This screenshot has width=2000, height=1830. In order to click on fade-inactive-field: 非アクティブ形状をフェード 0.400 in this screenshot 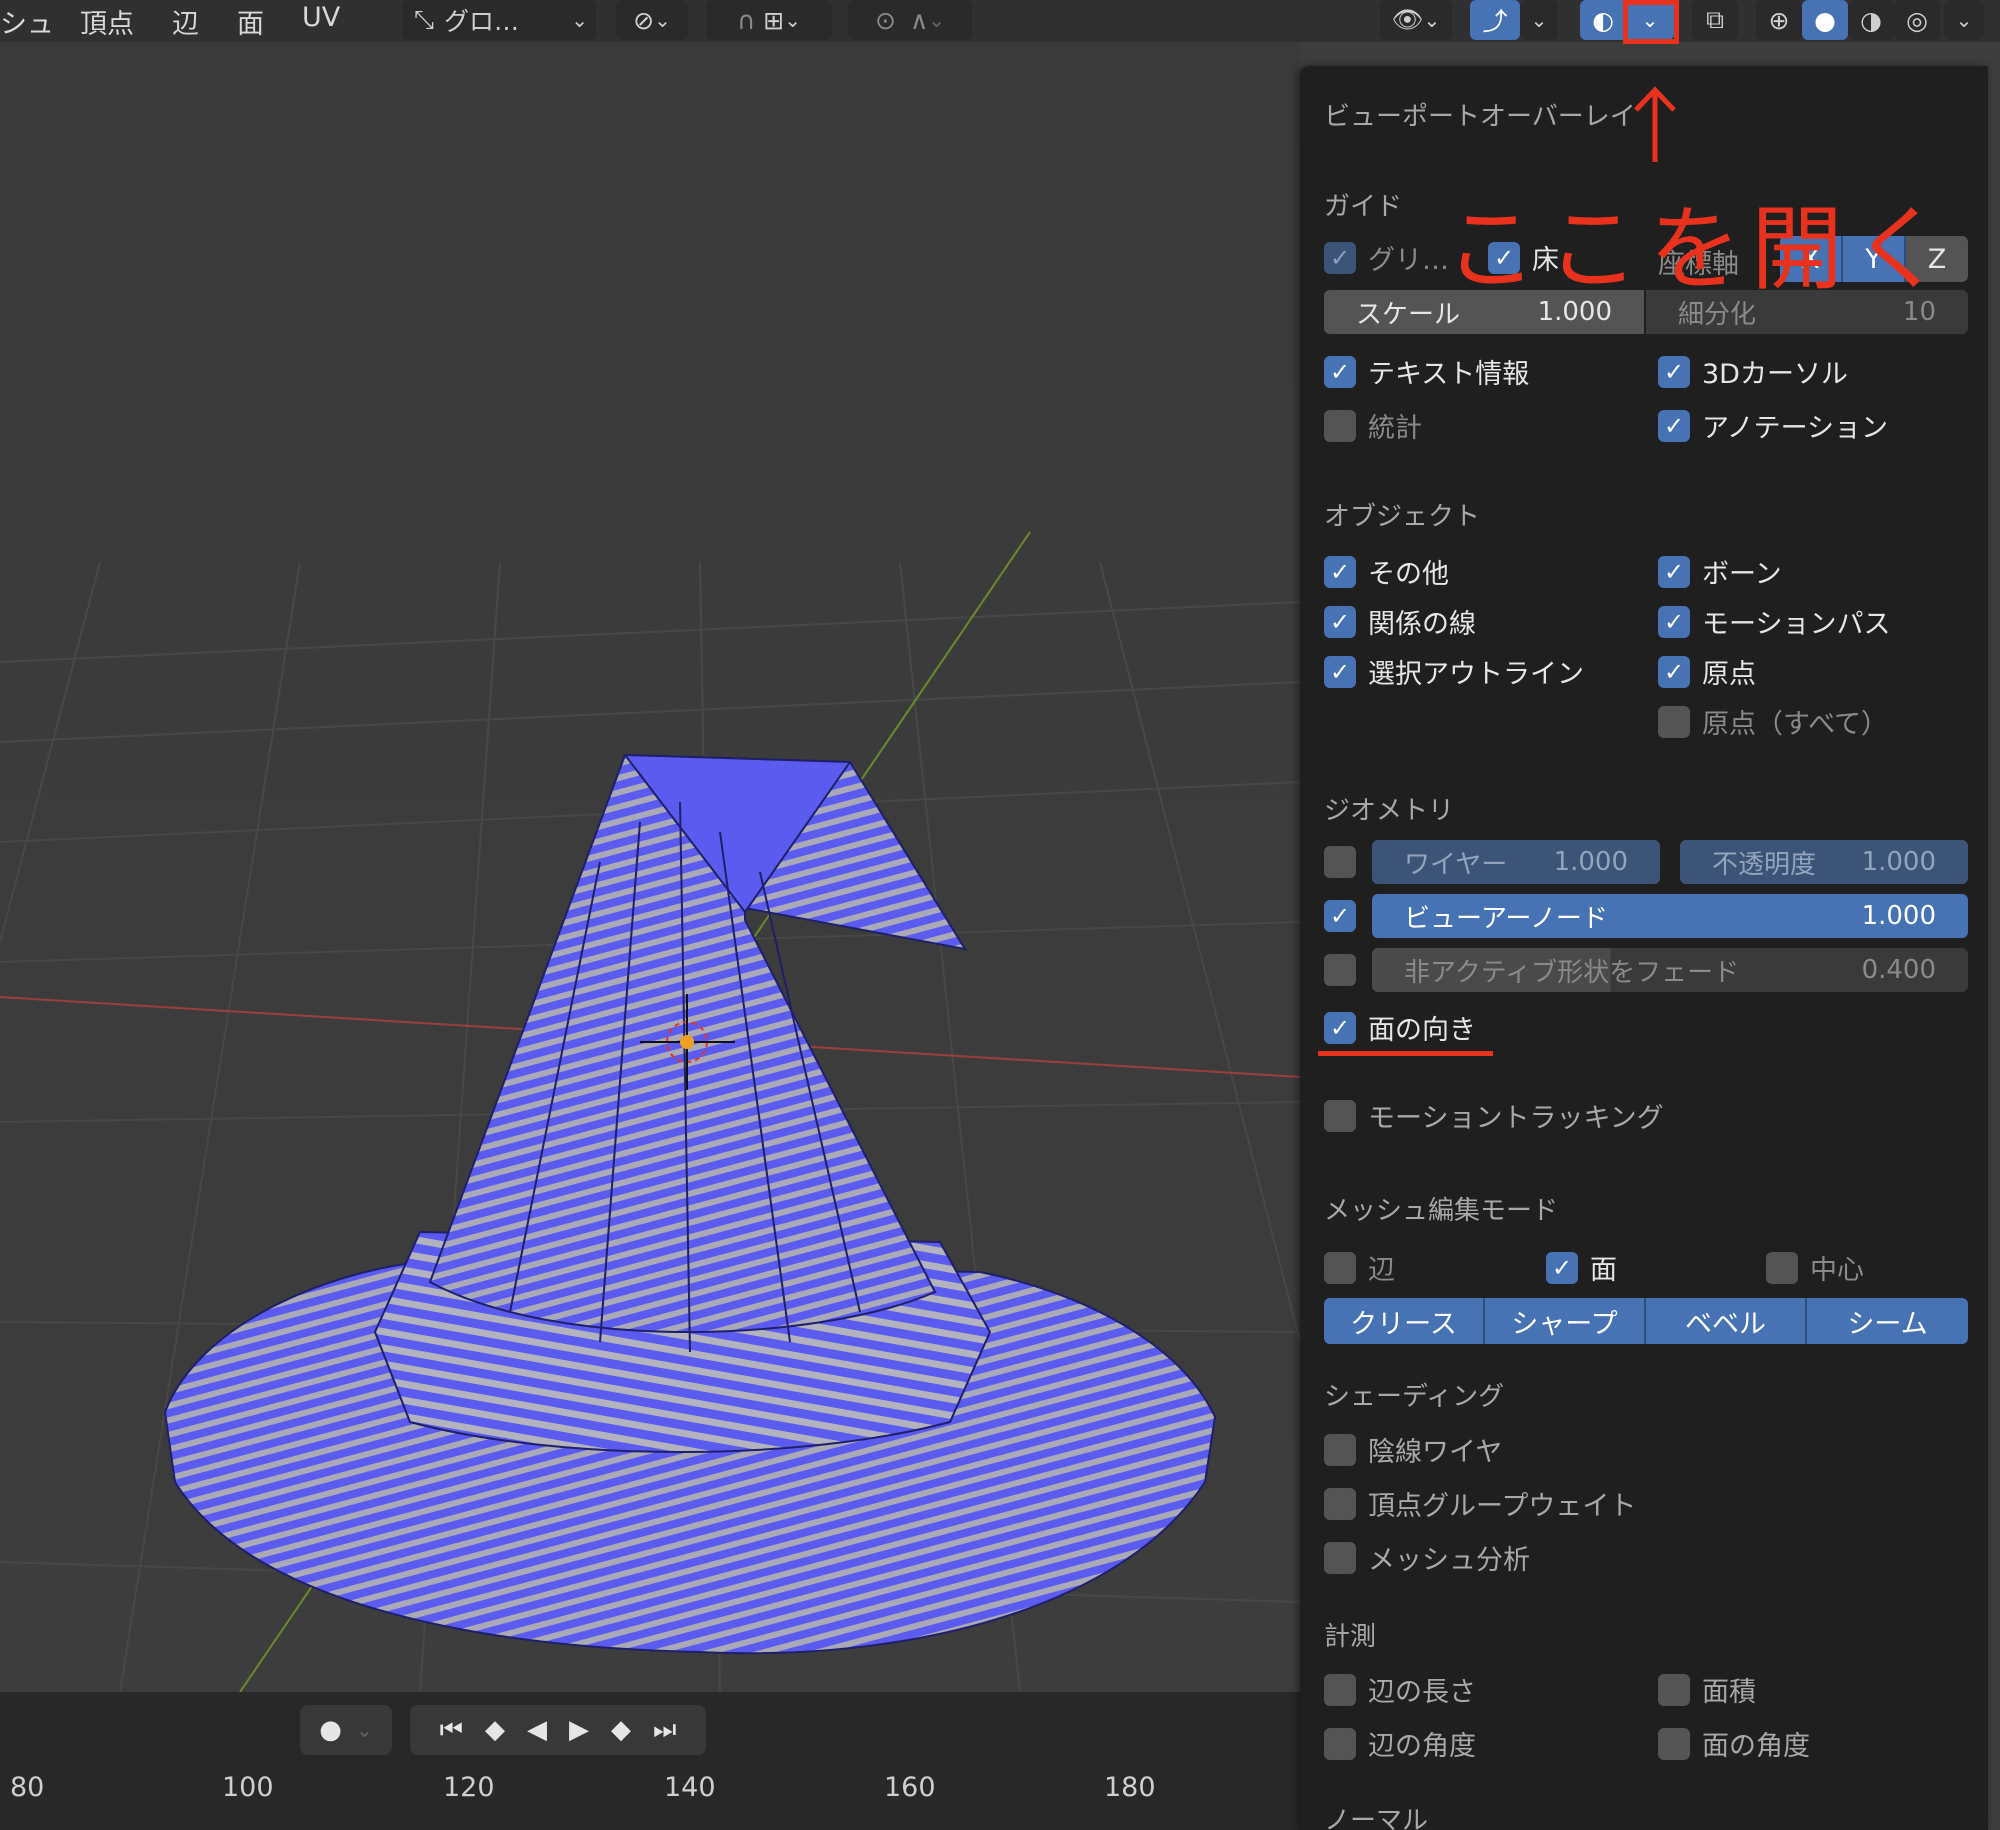, I will do `click(1670, 970)`.